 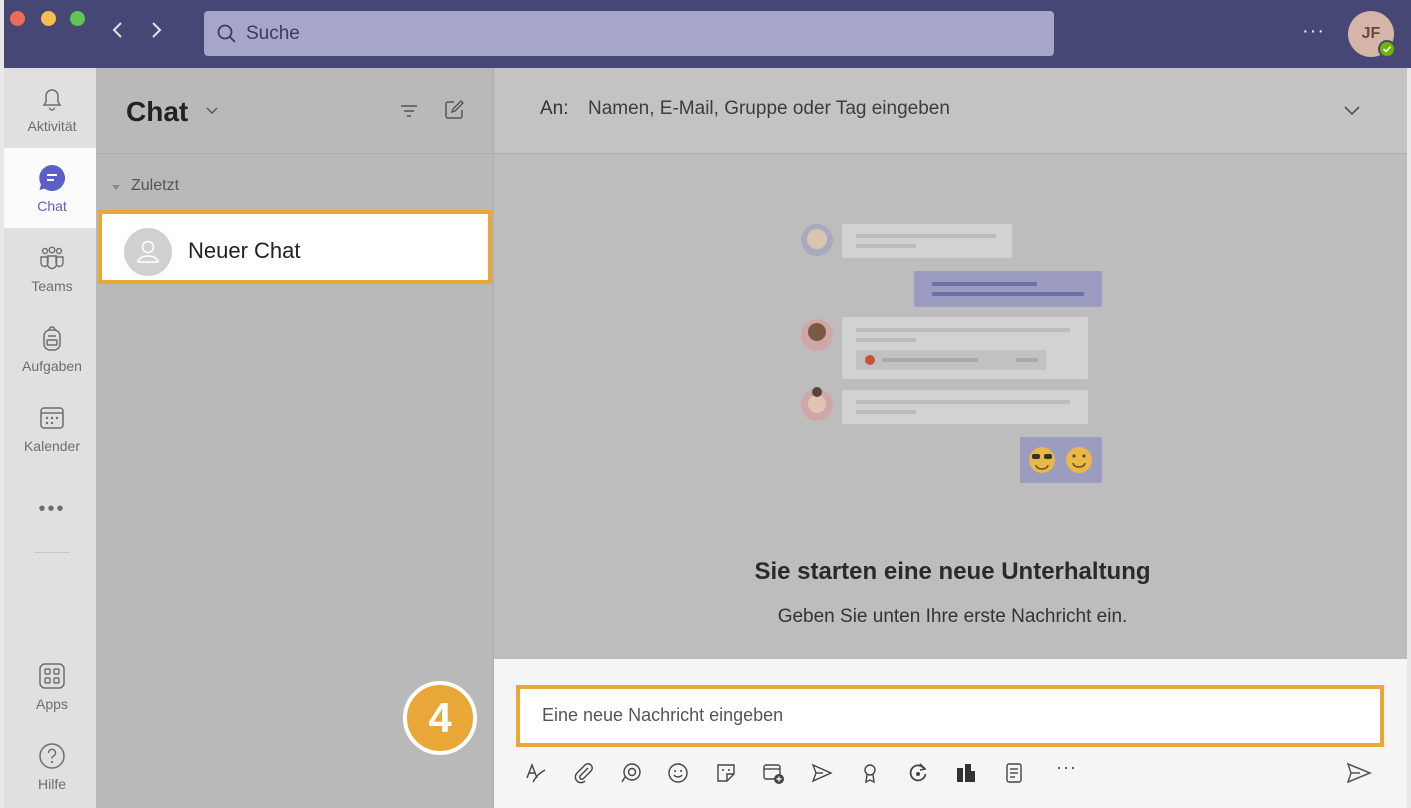 What do you see at coordinates (554, 108) in the screenshot?
I see `to-label: An:` at bounding box center [554, 108].